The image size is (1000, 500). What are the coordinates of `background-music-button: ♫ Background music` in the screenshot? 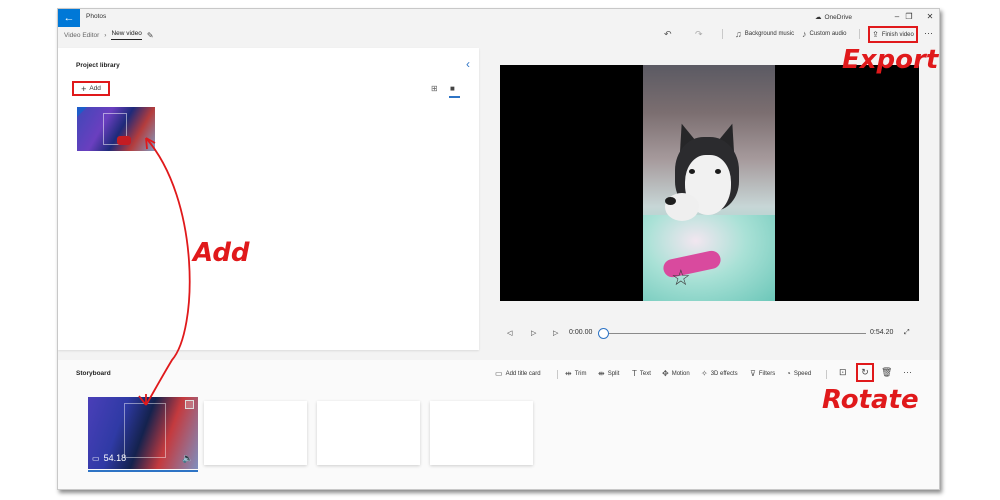 It's located at (764, 34).